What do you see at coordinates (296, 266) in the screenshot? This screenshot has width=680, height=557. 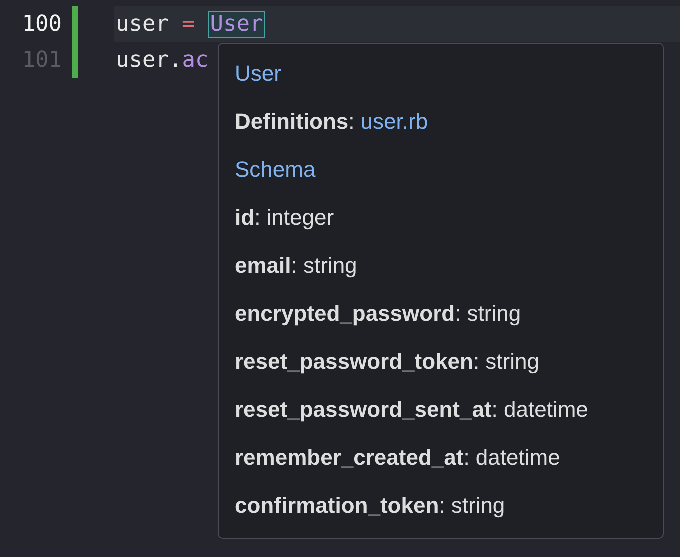 I see `schema-field: email: string` at bounding box center [296, 266].